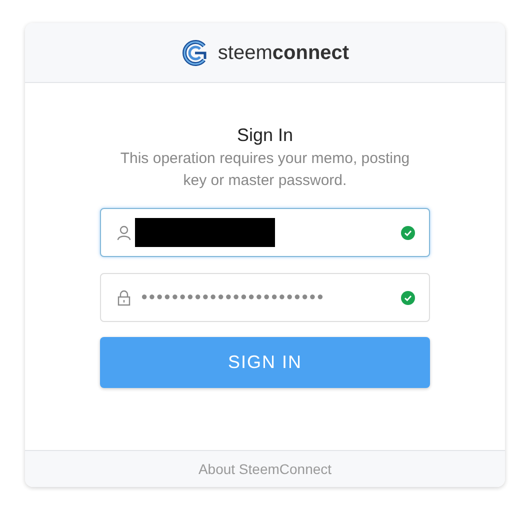 Image resolution: width=531 pixels, height=513 pixels. Describe the element at coordinates (194, 52) in the screenshot. I see `logo-icon` at that location.